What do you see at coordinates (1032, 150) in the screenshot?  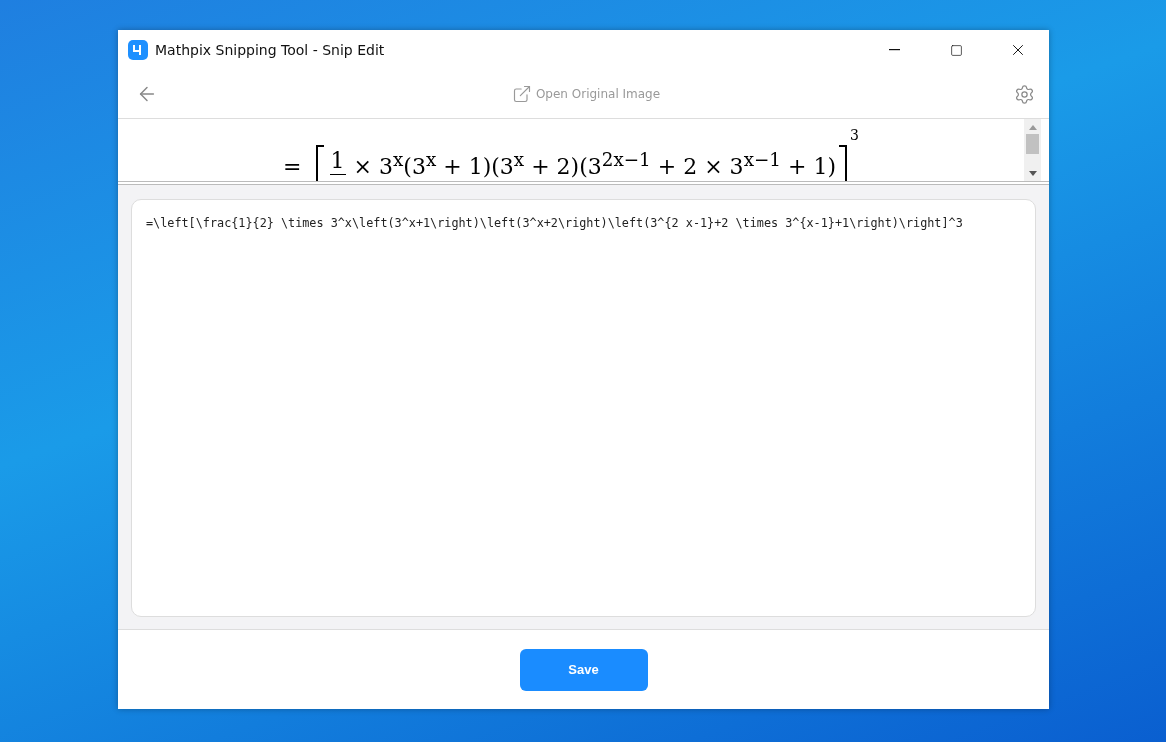 I see `scrollbar` at bounding box center [1032, 150].